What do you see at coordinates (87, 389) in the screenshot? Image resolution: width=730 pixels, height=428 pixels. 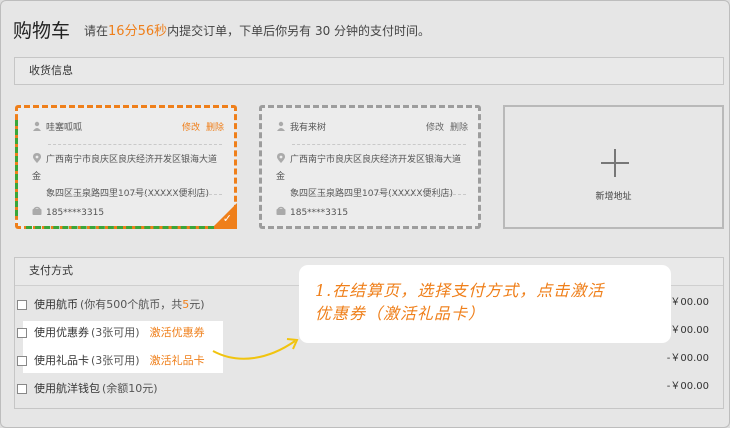 I see `payment-option-wallet: 使用航洋钱包 (余额10元)` at bounding box center [87, 389].